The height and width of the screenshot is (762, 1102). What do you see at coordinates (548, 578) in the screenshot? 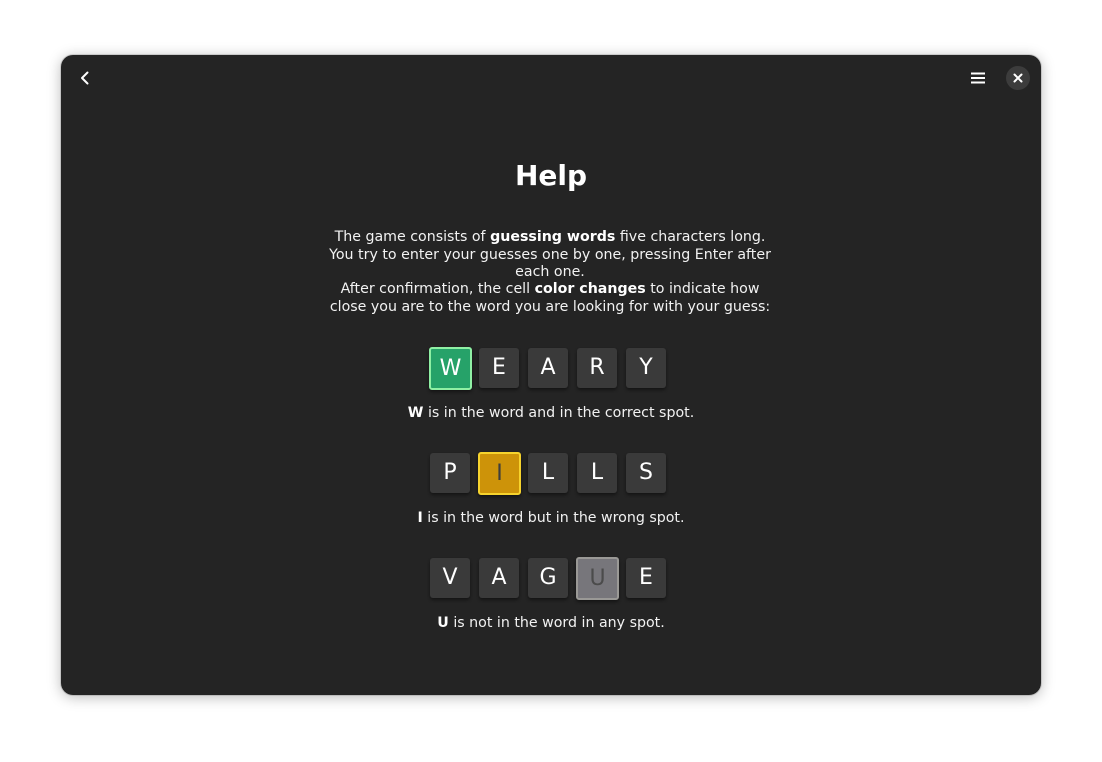
I see `letter-tile: G` at bounding box center [548, 578].